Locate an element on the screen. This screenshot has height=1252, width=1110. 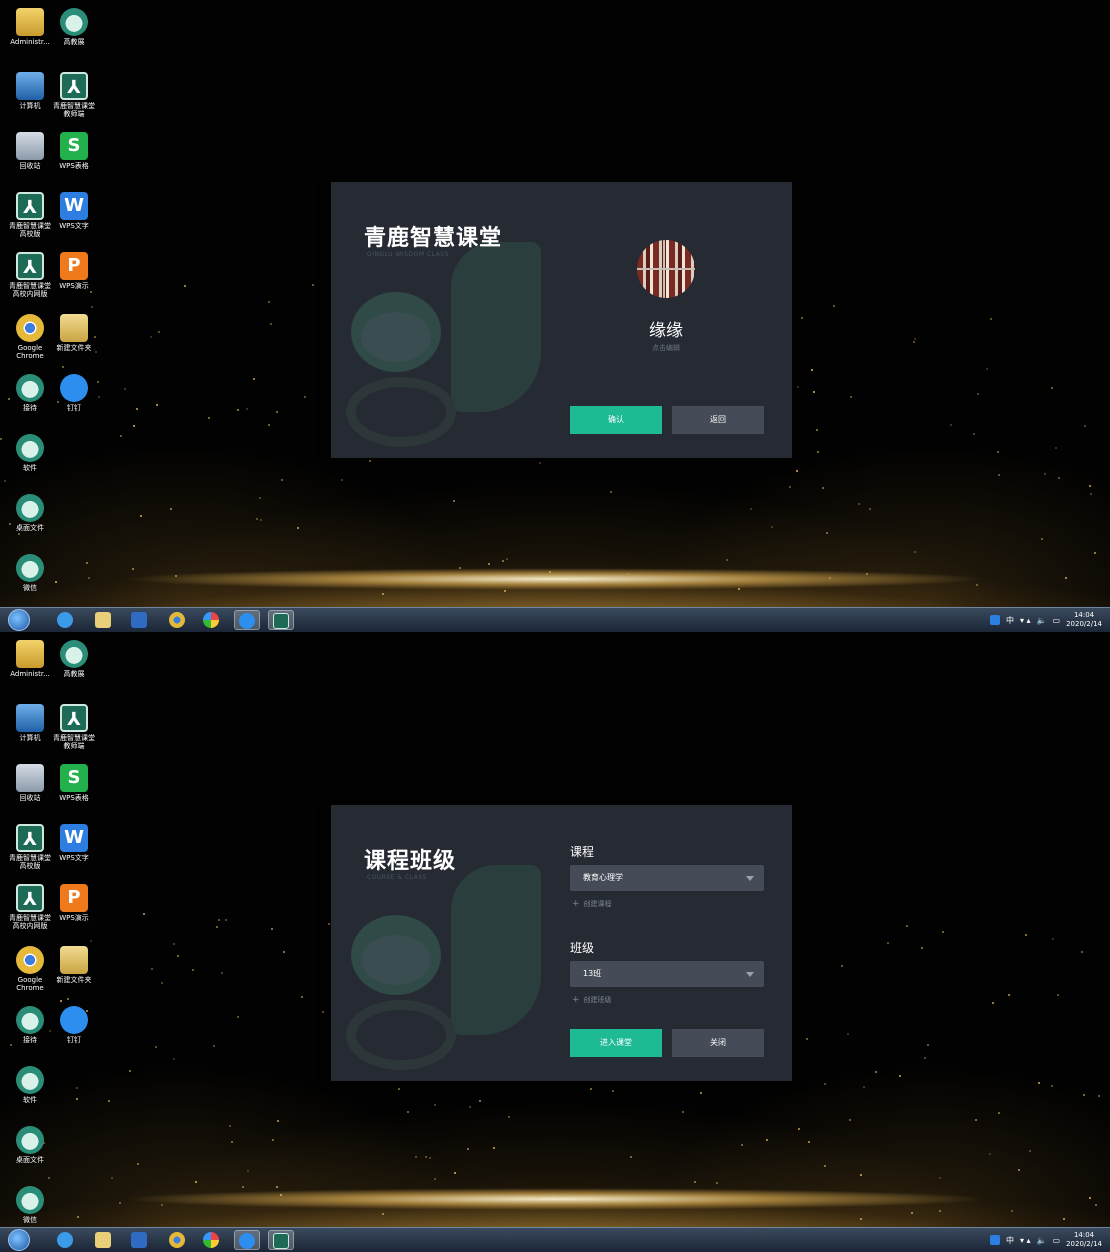
wps-spreadsheet-icon: S is located at coordinates (74, 146).